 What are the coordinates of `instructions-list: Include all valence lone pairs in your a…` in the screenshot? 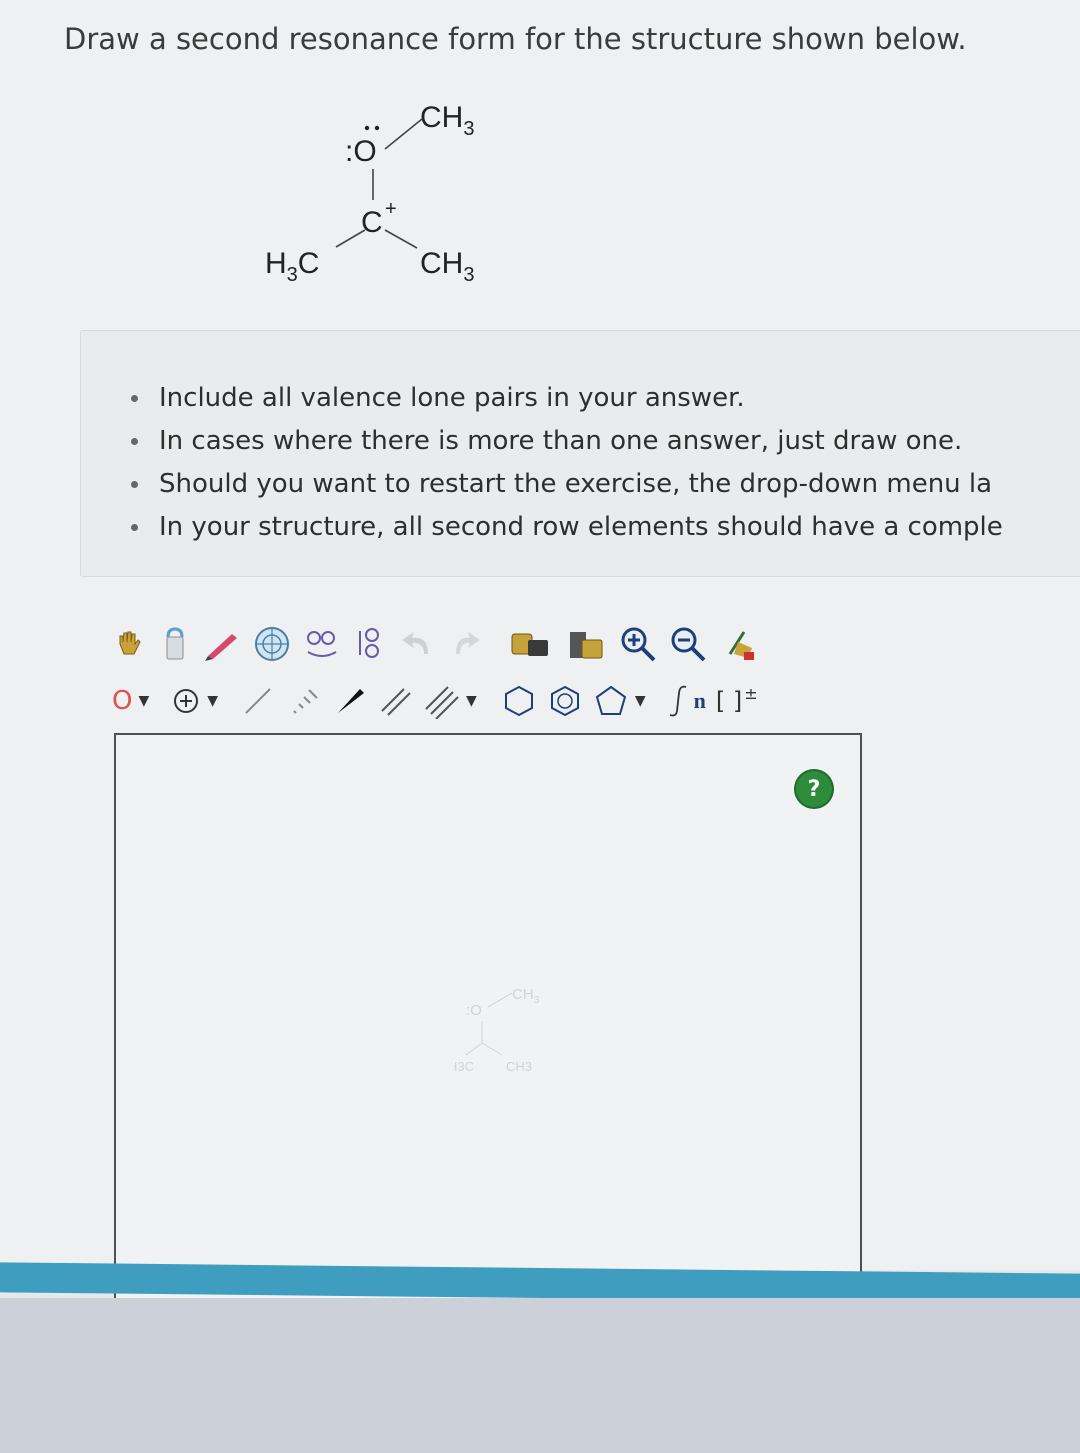 It's located at (605, 463).